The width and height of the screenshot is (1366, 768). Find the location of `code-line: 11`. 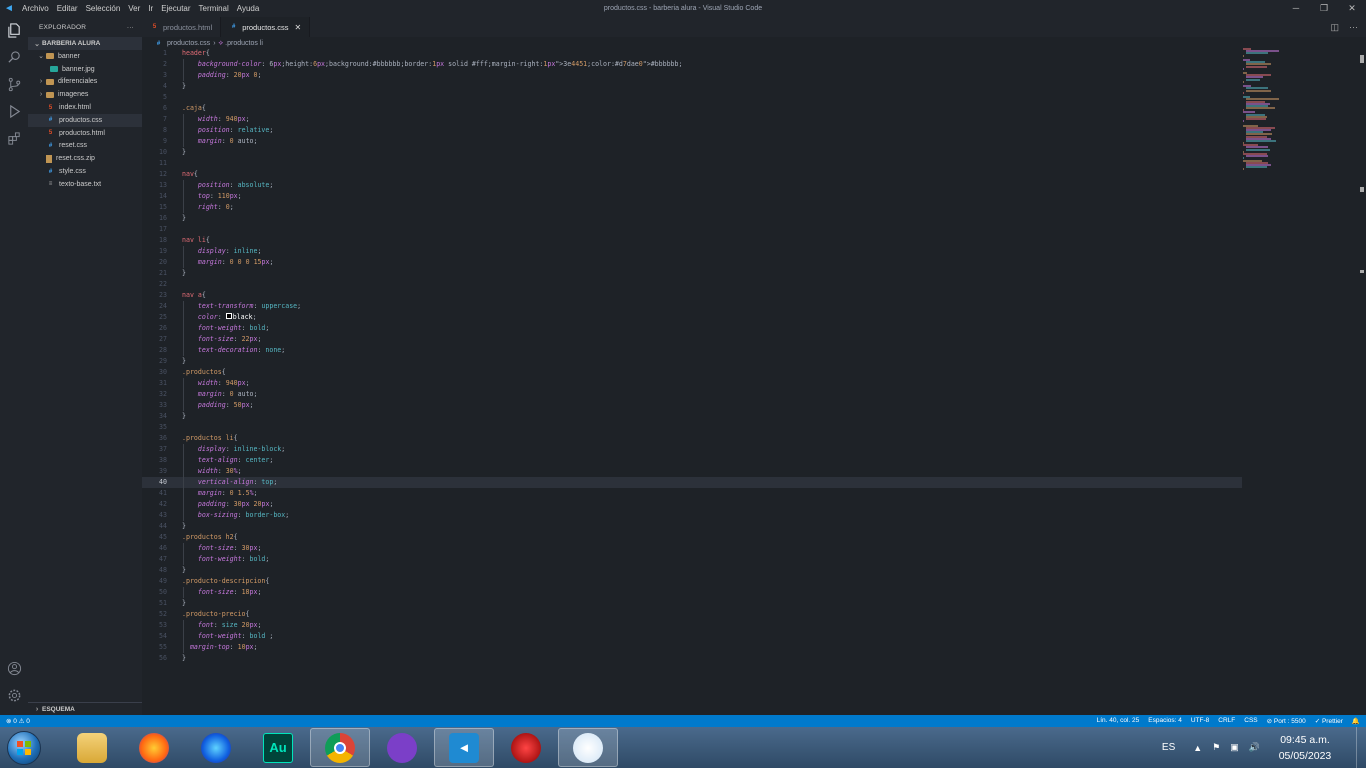

code-line: 11 is located at coordinates (692, 163).